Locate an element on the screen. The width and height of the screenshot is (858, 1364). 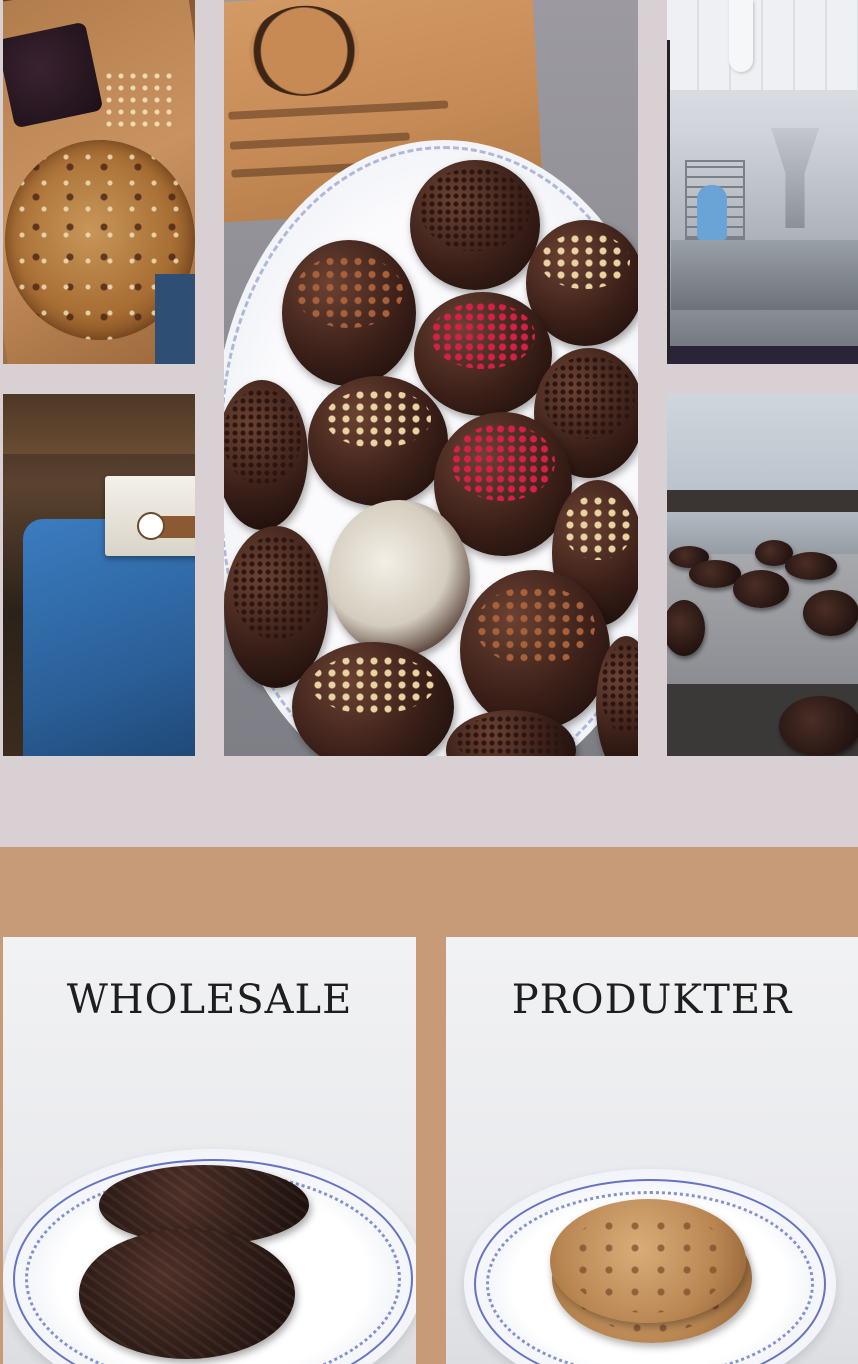
steel-table is located at coordinates (764, 275).